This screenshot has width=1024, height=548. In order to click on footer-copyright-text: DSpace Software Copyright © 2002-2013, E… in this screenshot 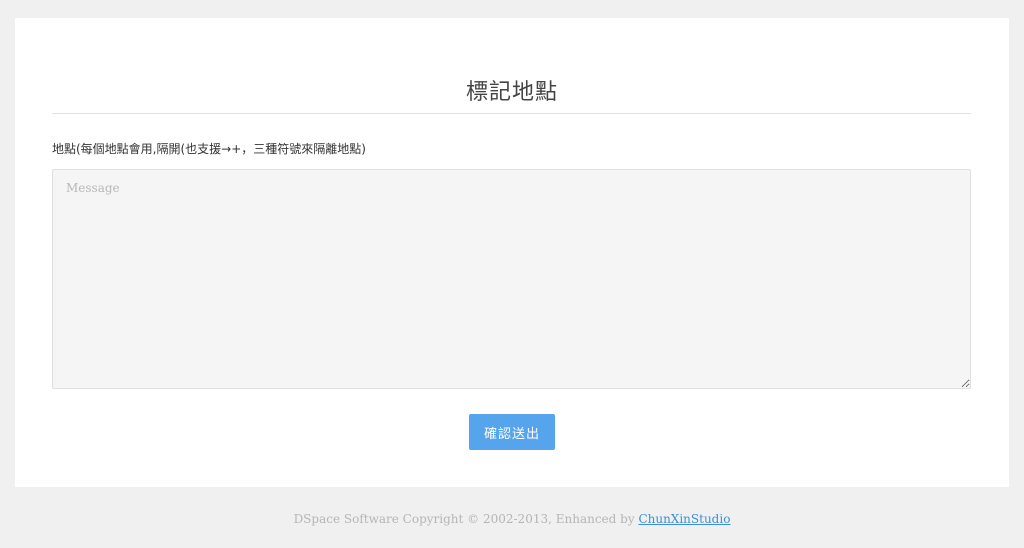, I will do `click(464, 519)`.